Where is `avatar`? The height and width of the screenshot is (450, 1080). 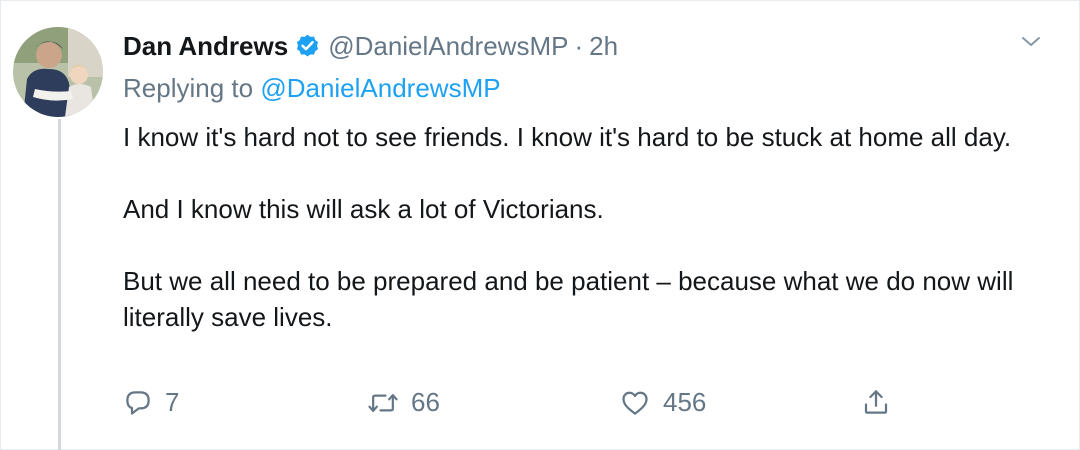
avatar is located at coordinates (58, 72).